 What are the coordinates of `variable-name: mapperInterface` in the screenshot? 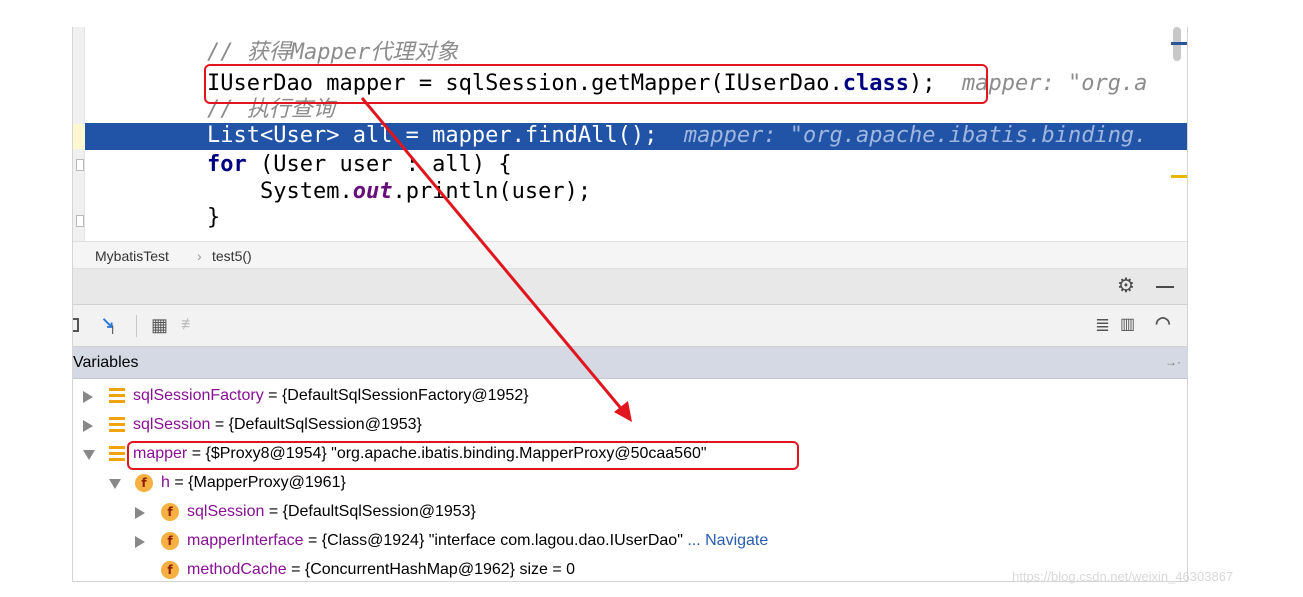 It's located at (245, 540).